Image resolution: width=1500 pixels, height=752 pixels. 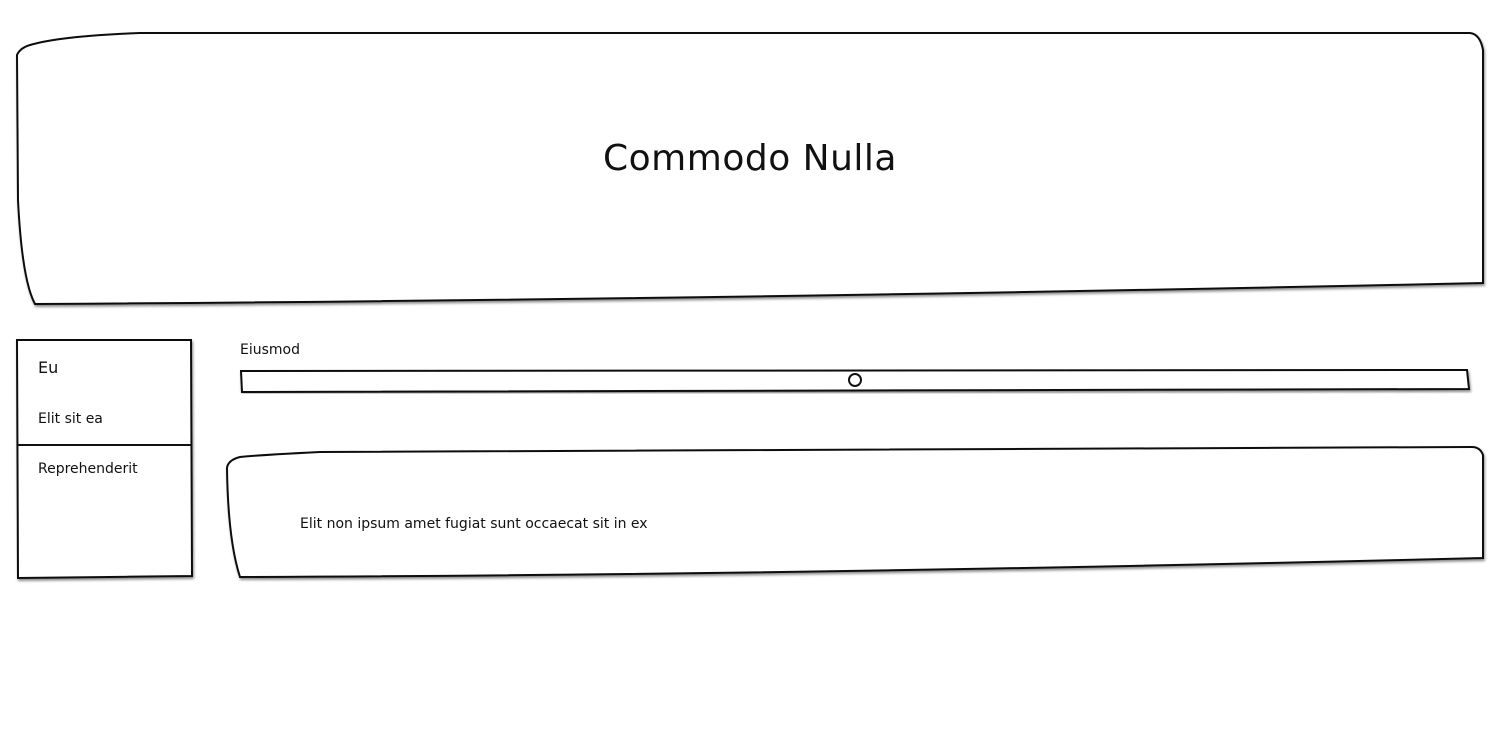 What do you see at coordinates (750, 158) in the screenshot?
I see `page-title: Commodo Nulla` at bounding box center [750, 158].